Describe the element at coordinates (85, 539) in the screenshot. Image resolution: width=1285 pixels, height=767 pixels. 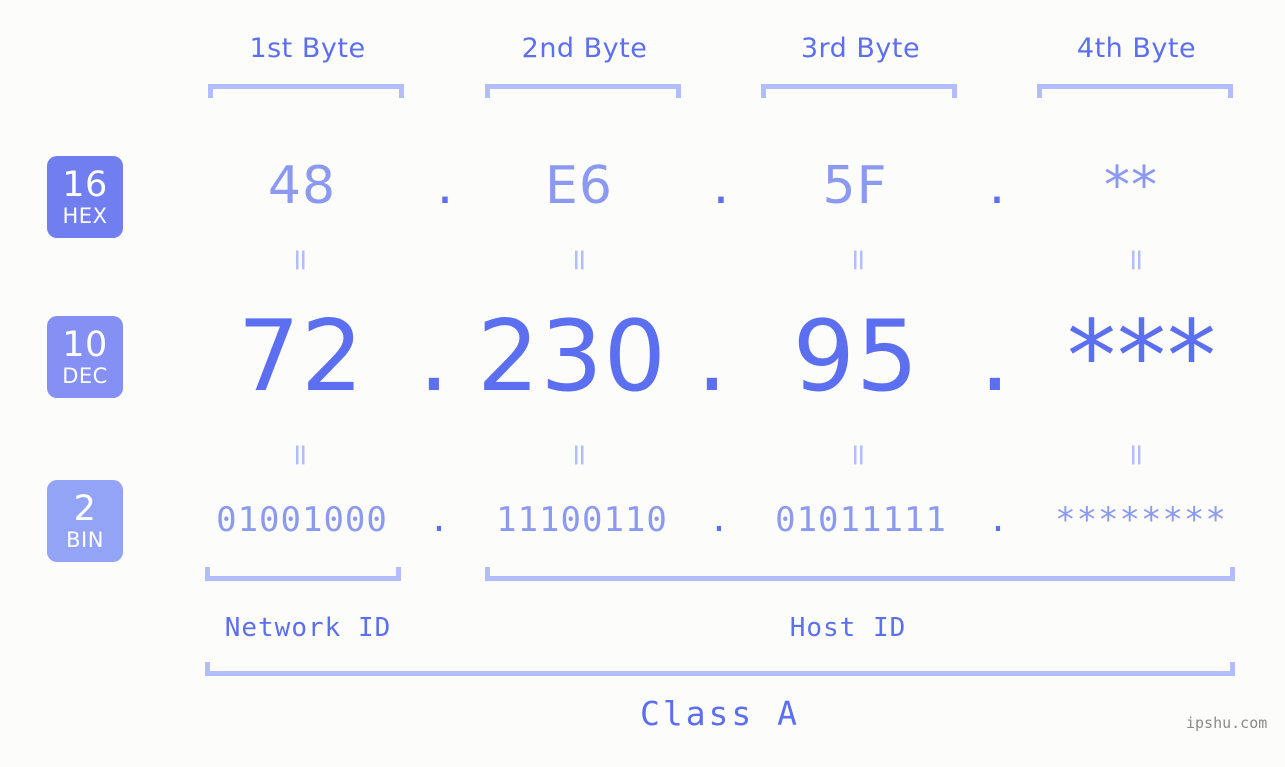
I see `base-badge-bin-name: BIN` at that location.